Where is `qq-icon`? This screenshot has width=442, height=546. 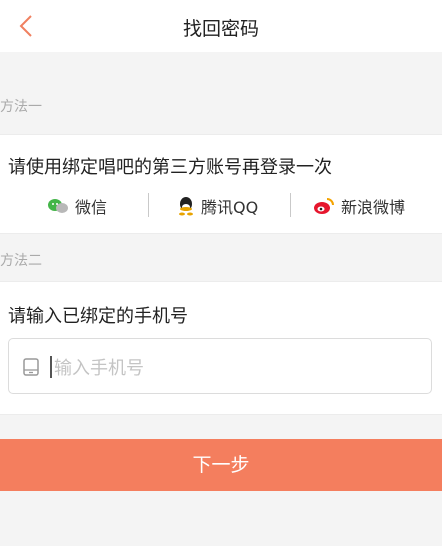 qq-icon is located at coordinates (186, 206).